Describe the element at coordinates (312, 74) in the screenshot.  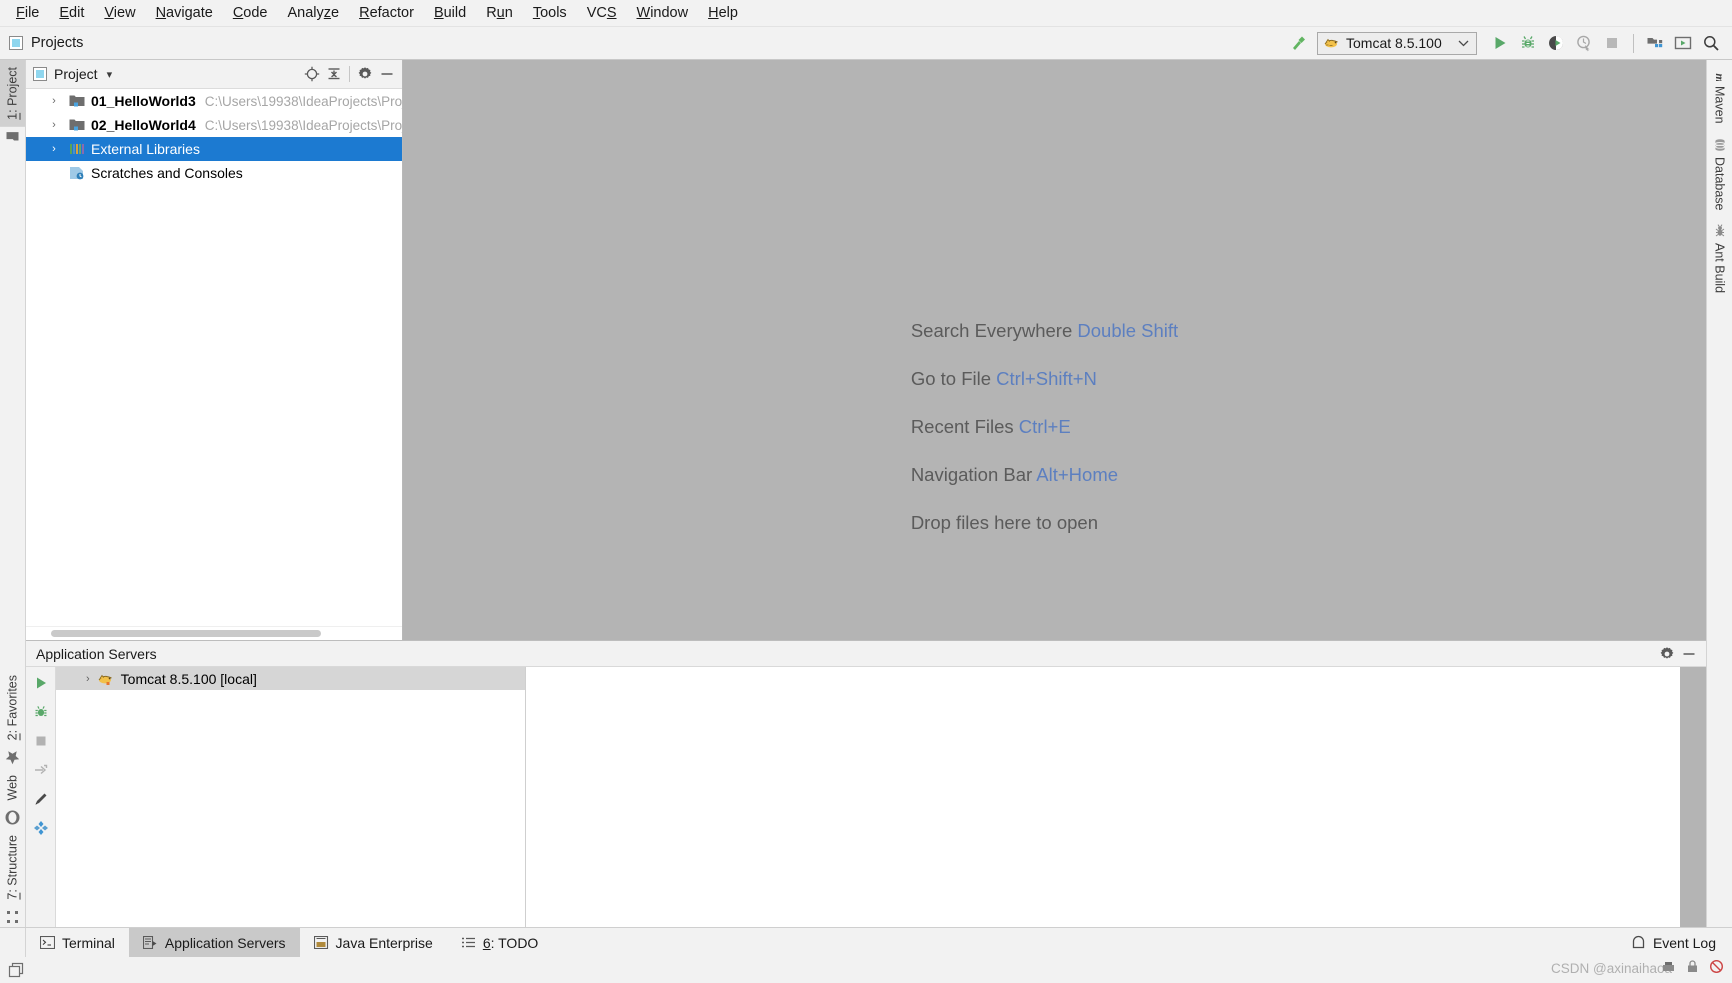
I see `locate-icon` at that location.